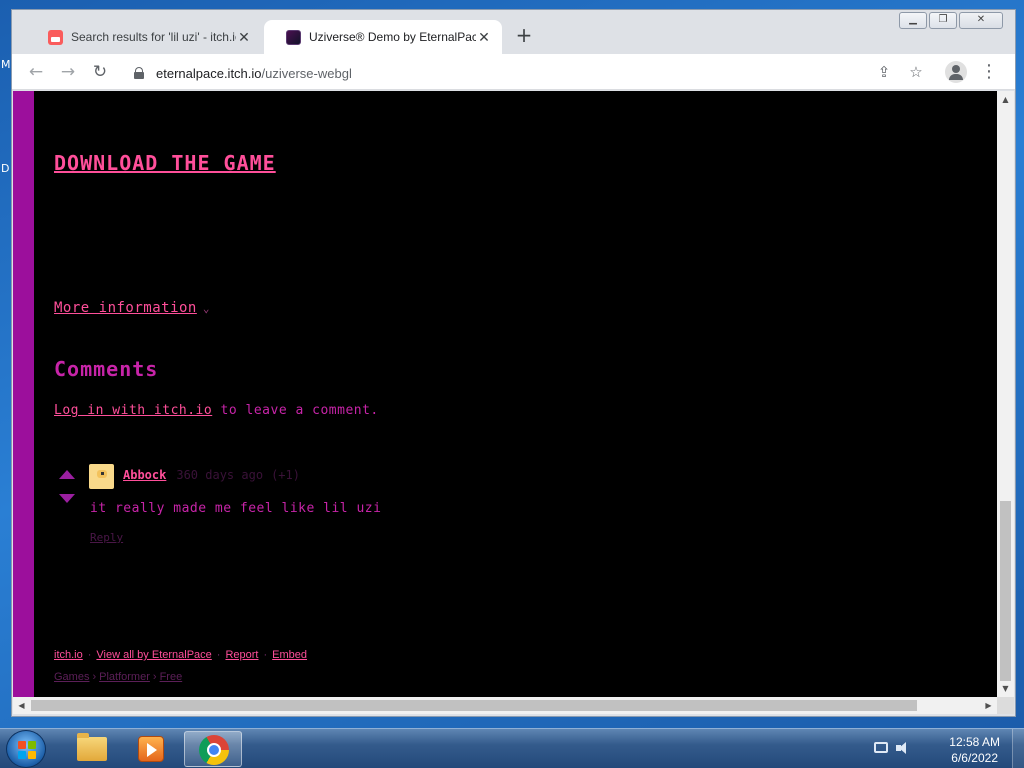 Image resolution: width=1024 pixels, height=768 pixels. Describe the element at coordinates (904, 749) in the screenshot. I see `volume-icon` at that location.